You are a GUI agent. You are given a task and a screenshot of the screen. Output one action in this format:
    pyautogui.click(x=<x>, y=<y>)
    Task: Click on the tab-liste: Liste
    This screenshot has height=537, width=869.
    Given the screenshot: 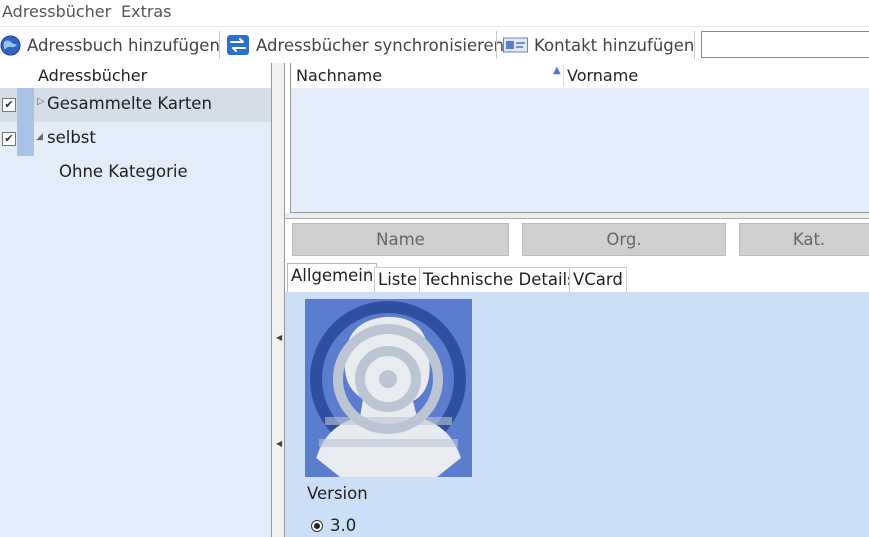 What is the action you would take?
    pyautogui.click(x=397, y=279)
    